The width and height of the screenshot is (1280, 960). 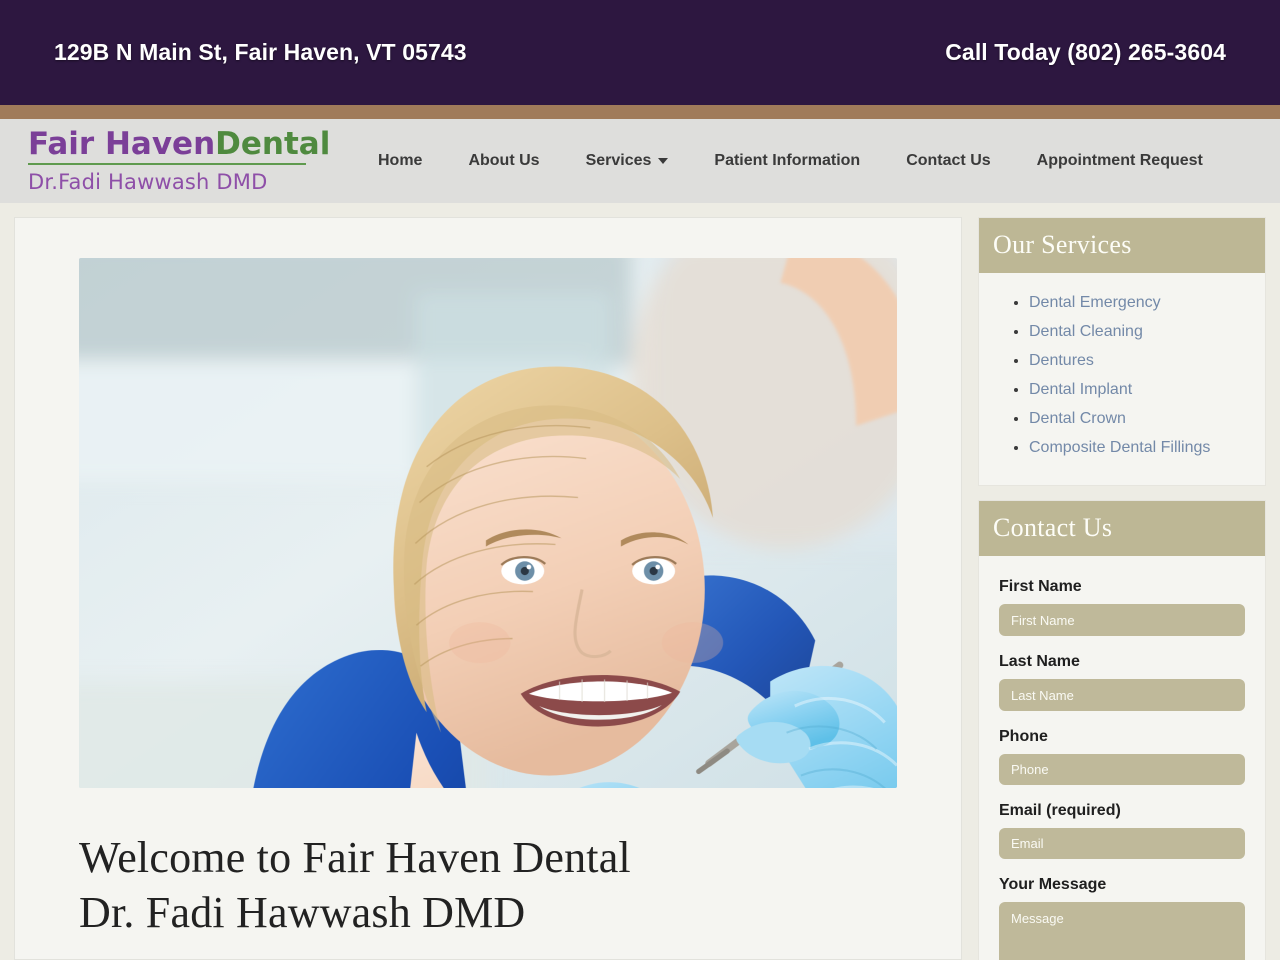 What do you see at coordinates (1140, 361) in the screenshot?
I see `list-item: Dentures` at bounding box center [1140, 361].